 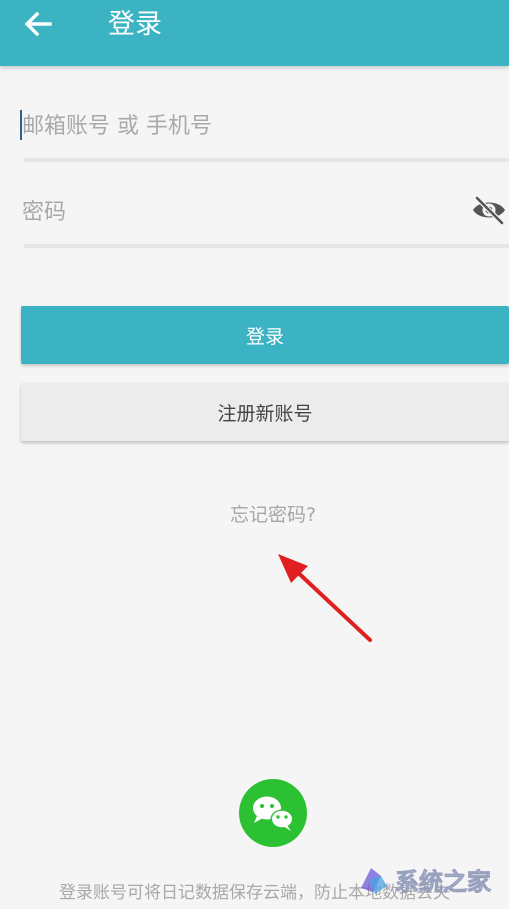 I want to click on email-underline, so click(x=266, y=160).